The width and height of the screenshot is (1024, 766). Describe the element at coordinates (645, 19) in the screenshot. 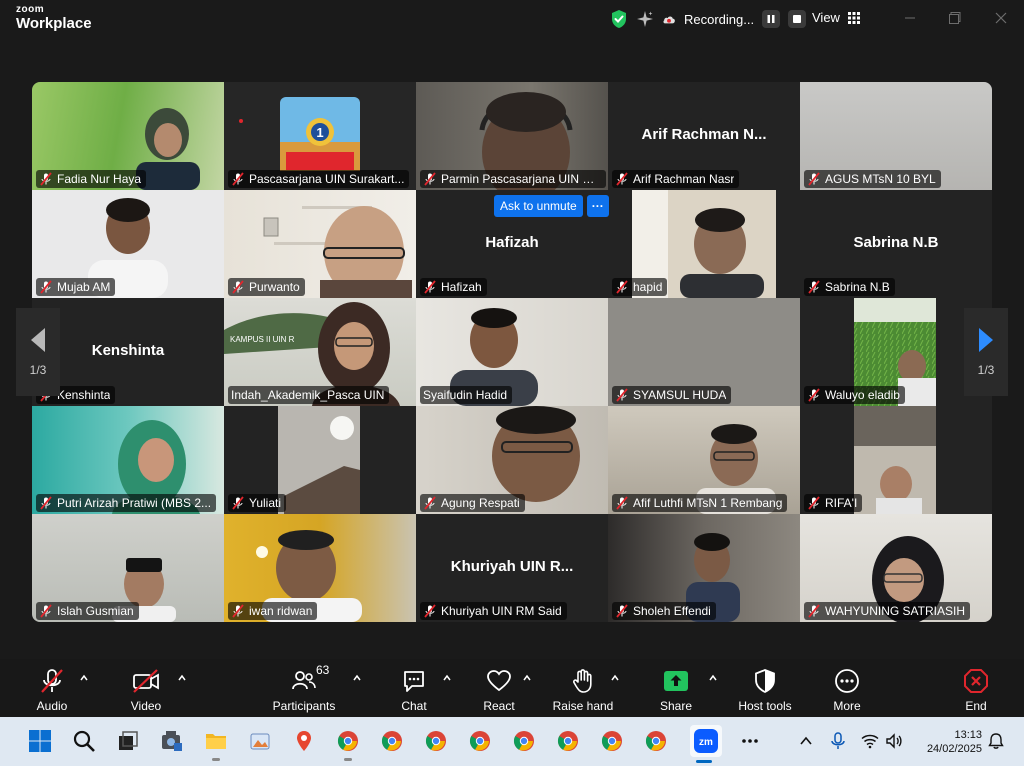

I see `ai-companion-icon` at that location.